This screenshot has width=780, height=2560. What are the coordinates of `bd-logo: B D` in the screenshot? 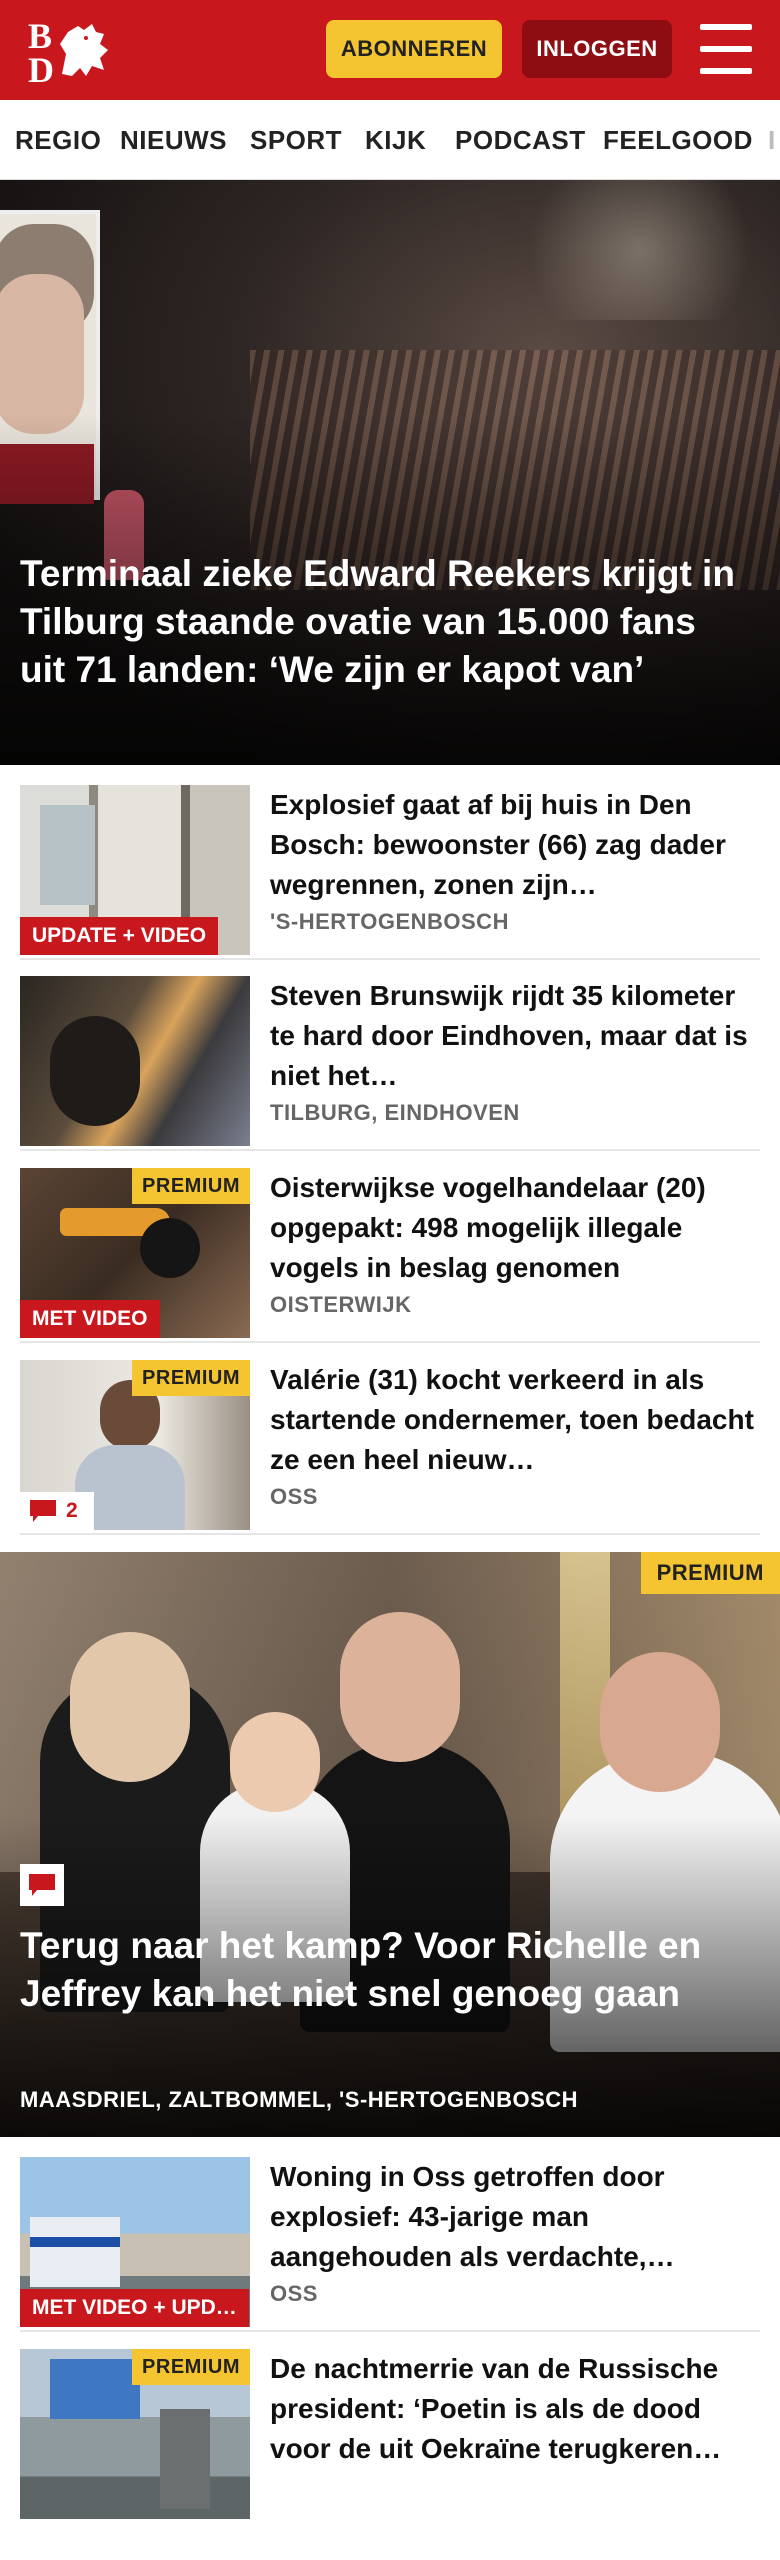 It's located at (70, 50).